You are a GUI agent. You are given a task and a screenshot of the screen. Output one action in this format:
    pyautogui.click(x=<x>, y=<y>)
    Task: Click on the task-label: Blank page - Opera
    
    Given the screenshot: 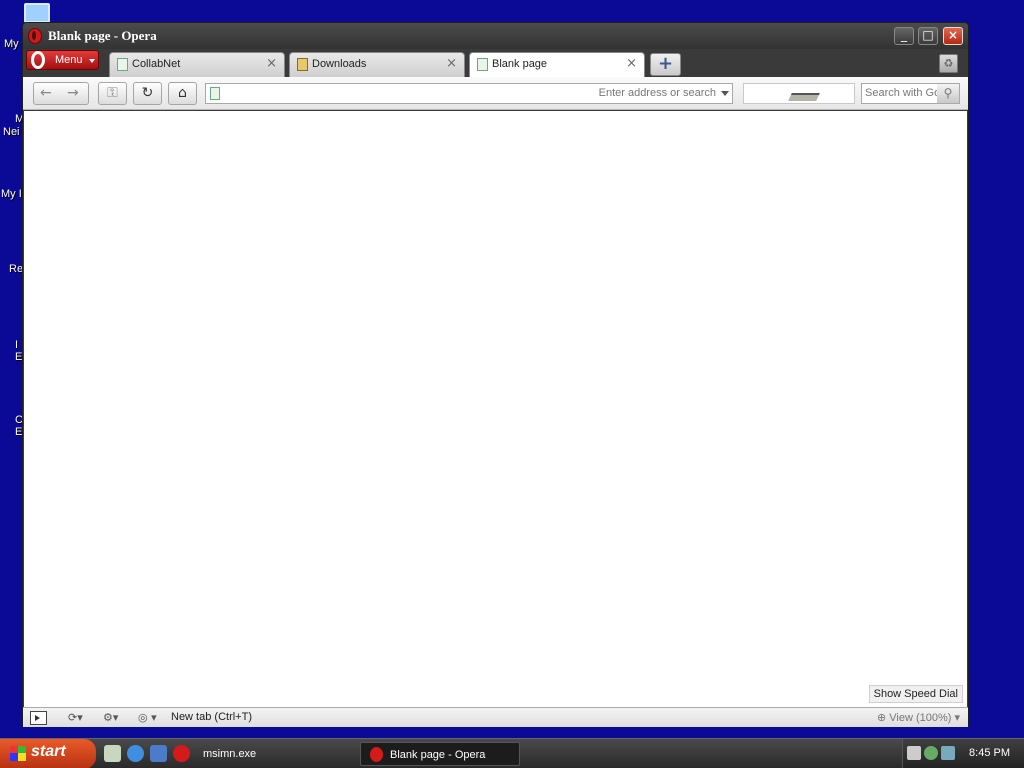 What is the action you would take?
    pyautogui.click(x=438, y=755)
    